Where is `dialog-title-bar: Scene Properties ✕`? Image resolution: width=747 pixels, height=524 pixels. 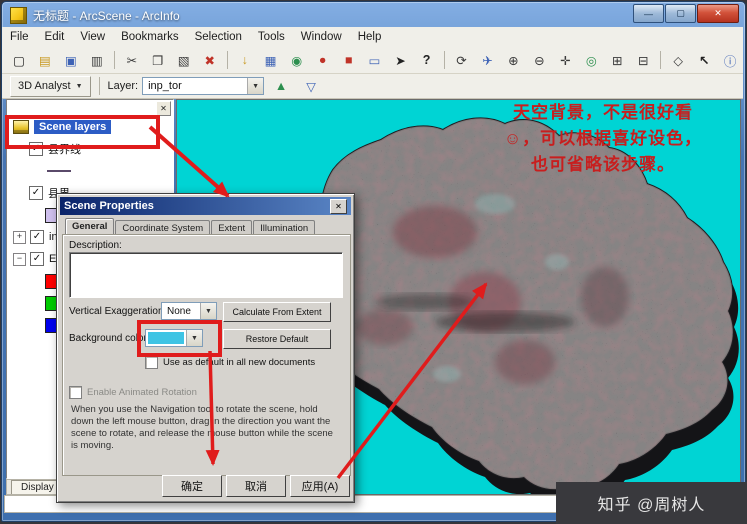
dialog-title-bar: Scene Properties ✕ is located at coordinates (205, 206).